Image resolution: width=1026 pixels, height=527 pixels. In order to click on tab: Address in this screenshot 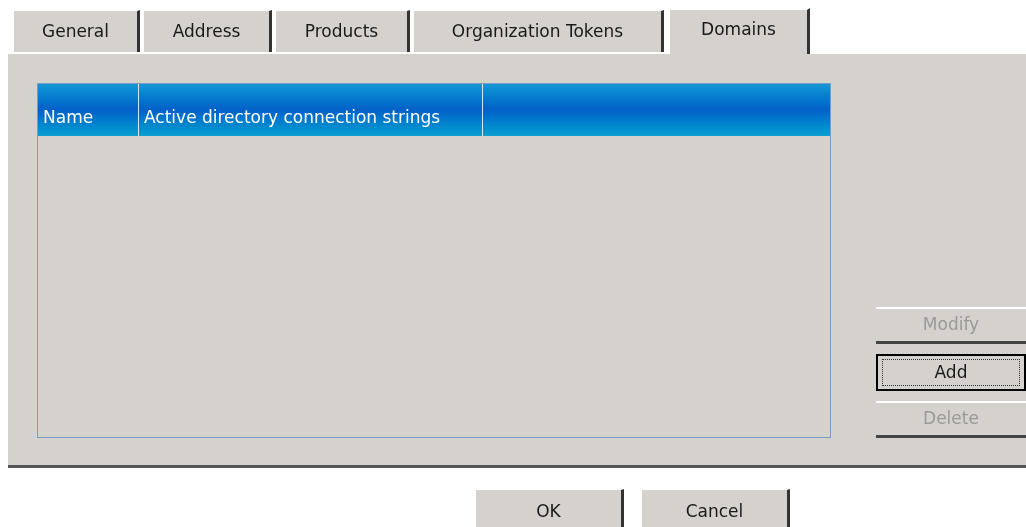, I will do `click(208, 31)`.